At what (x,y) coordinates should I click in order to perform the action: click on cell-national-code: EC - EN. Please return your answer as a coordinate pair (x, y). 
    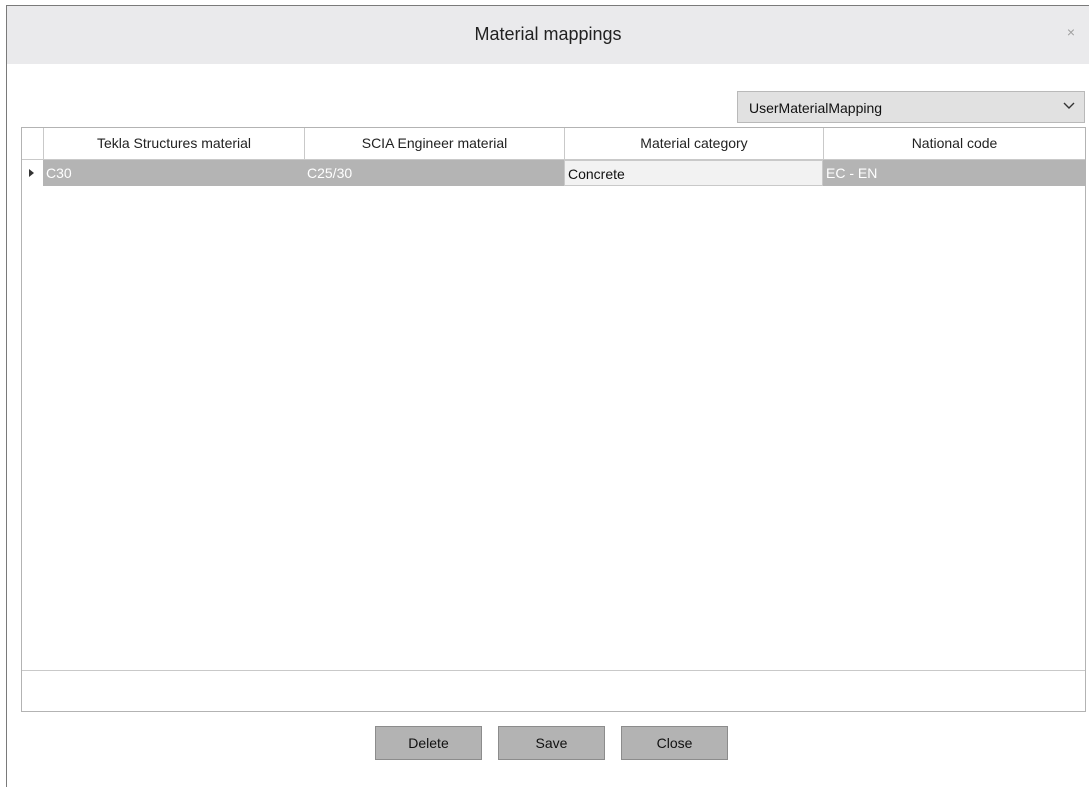
    Looking at the image, I should click on (954, 173).